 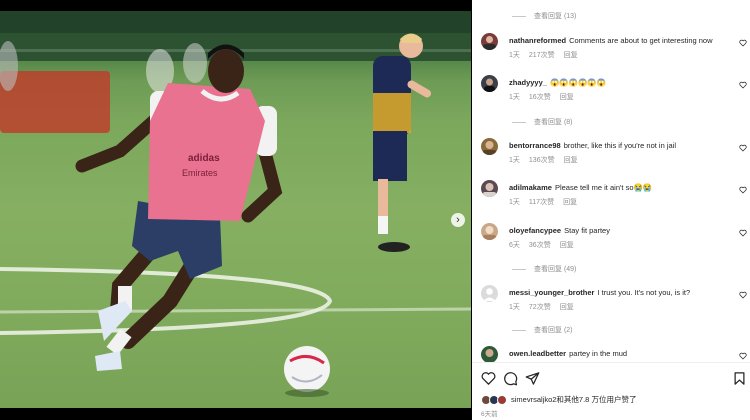 I want to click on football, so click(x=307, y=371).